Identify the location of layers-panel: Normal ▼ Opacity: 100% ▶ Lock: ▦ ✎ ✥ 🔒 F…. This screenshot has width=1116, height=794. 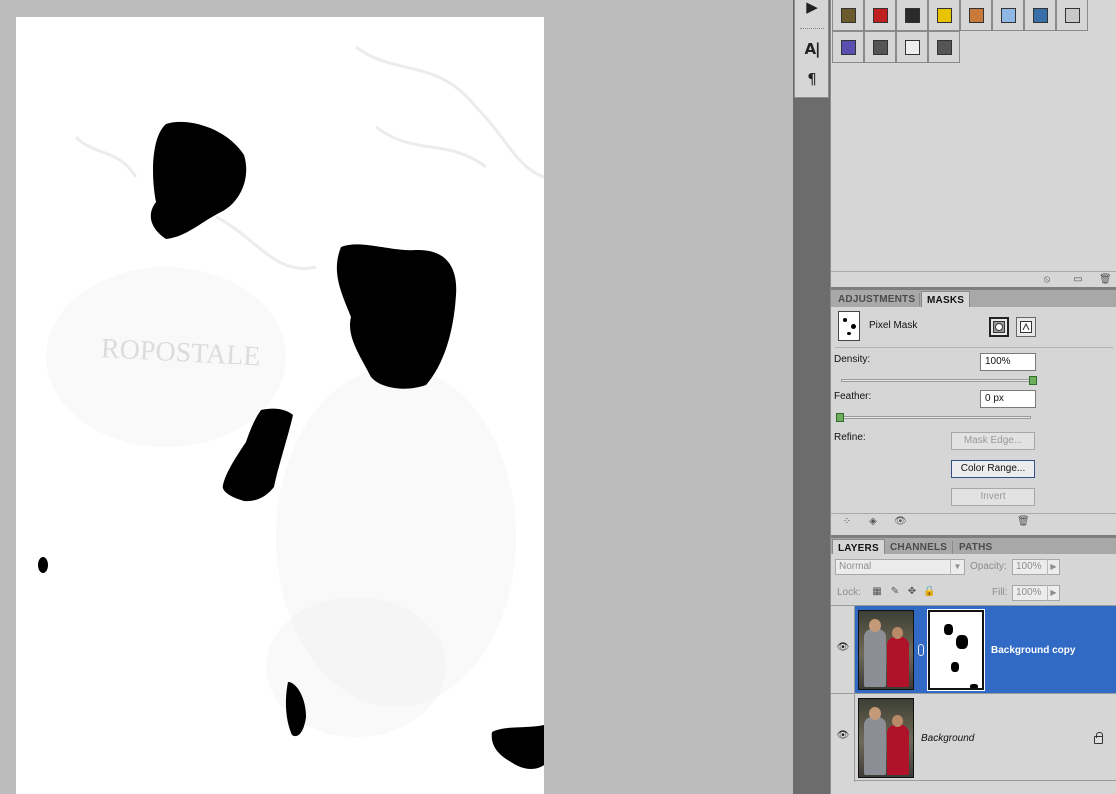
(973, 674).